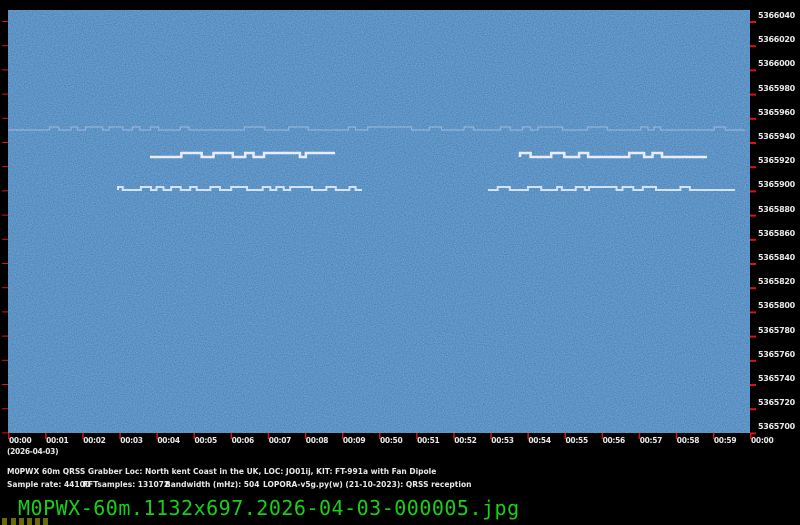  I want to click on frequency-label: 5365720, so click(776, 403).